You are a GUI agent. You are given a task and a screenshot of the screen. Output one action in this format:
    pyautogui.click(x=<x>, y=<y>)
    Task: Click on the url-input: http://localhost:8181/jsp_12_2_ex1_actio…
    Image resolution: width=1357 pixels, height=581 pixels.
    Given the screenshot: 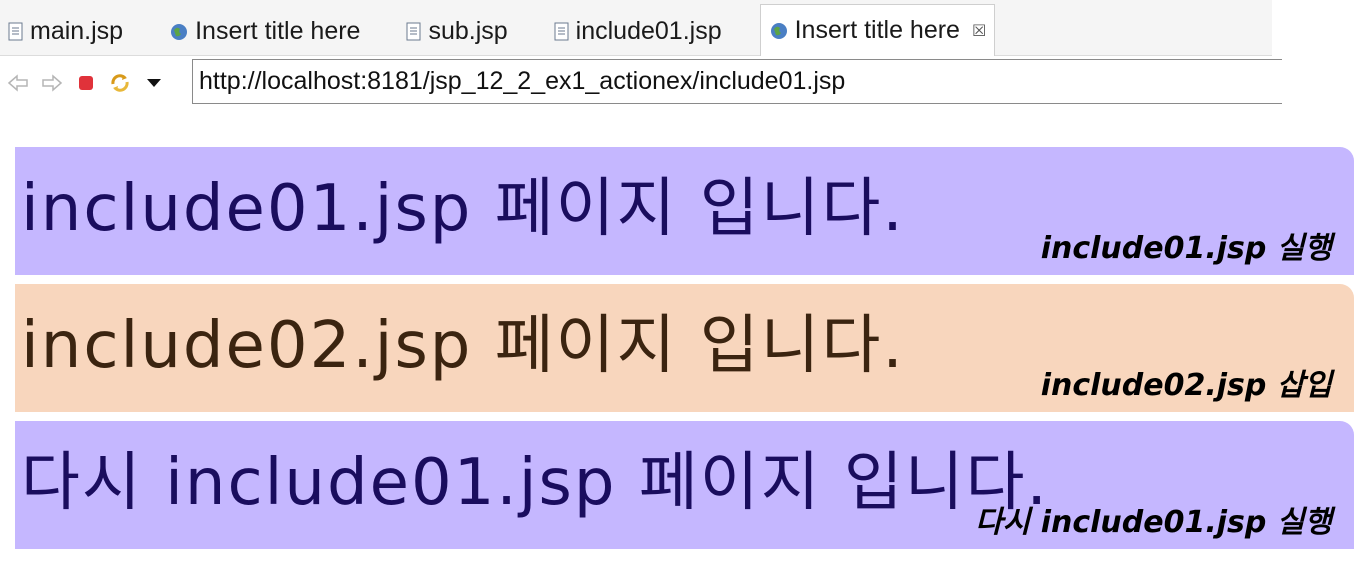 What is the action you would take?
    pyautogui.click(x=737, y=81)
    